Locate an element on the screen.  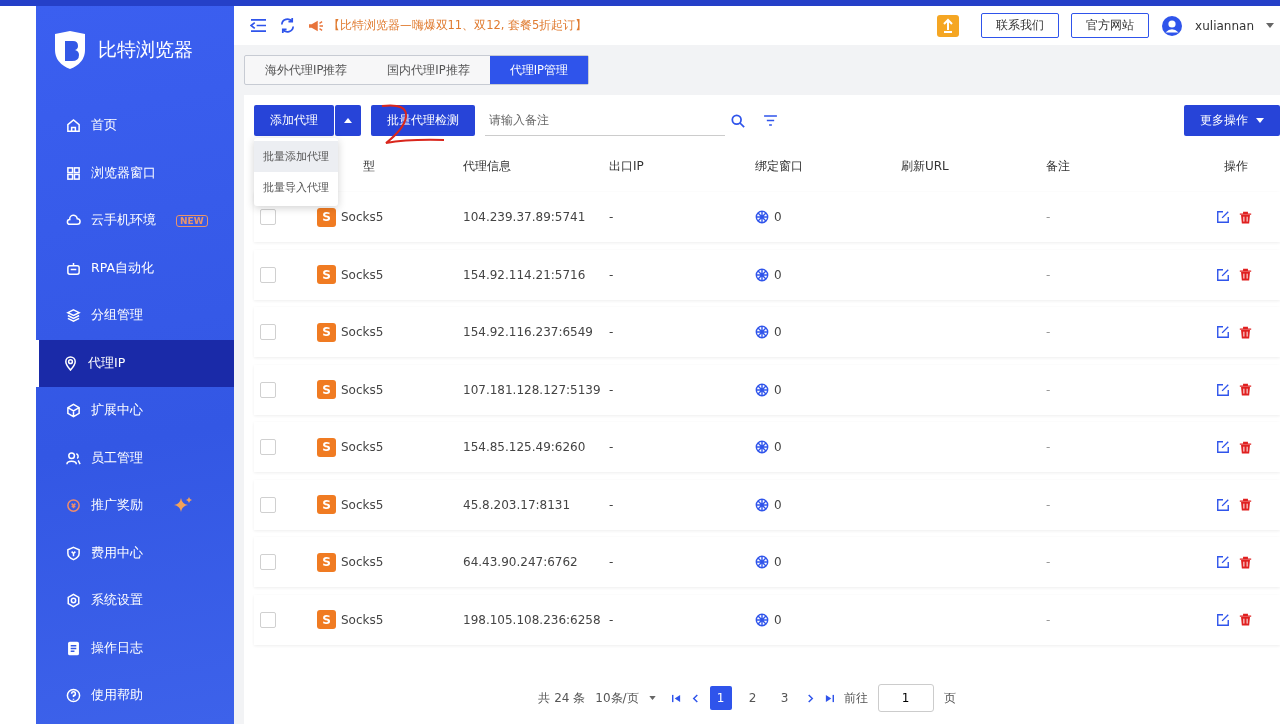
search-field: 请输入备注 is located at coordinates (605, 120).